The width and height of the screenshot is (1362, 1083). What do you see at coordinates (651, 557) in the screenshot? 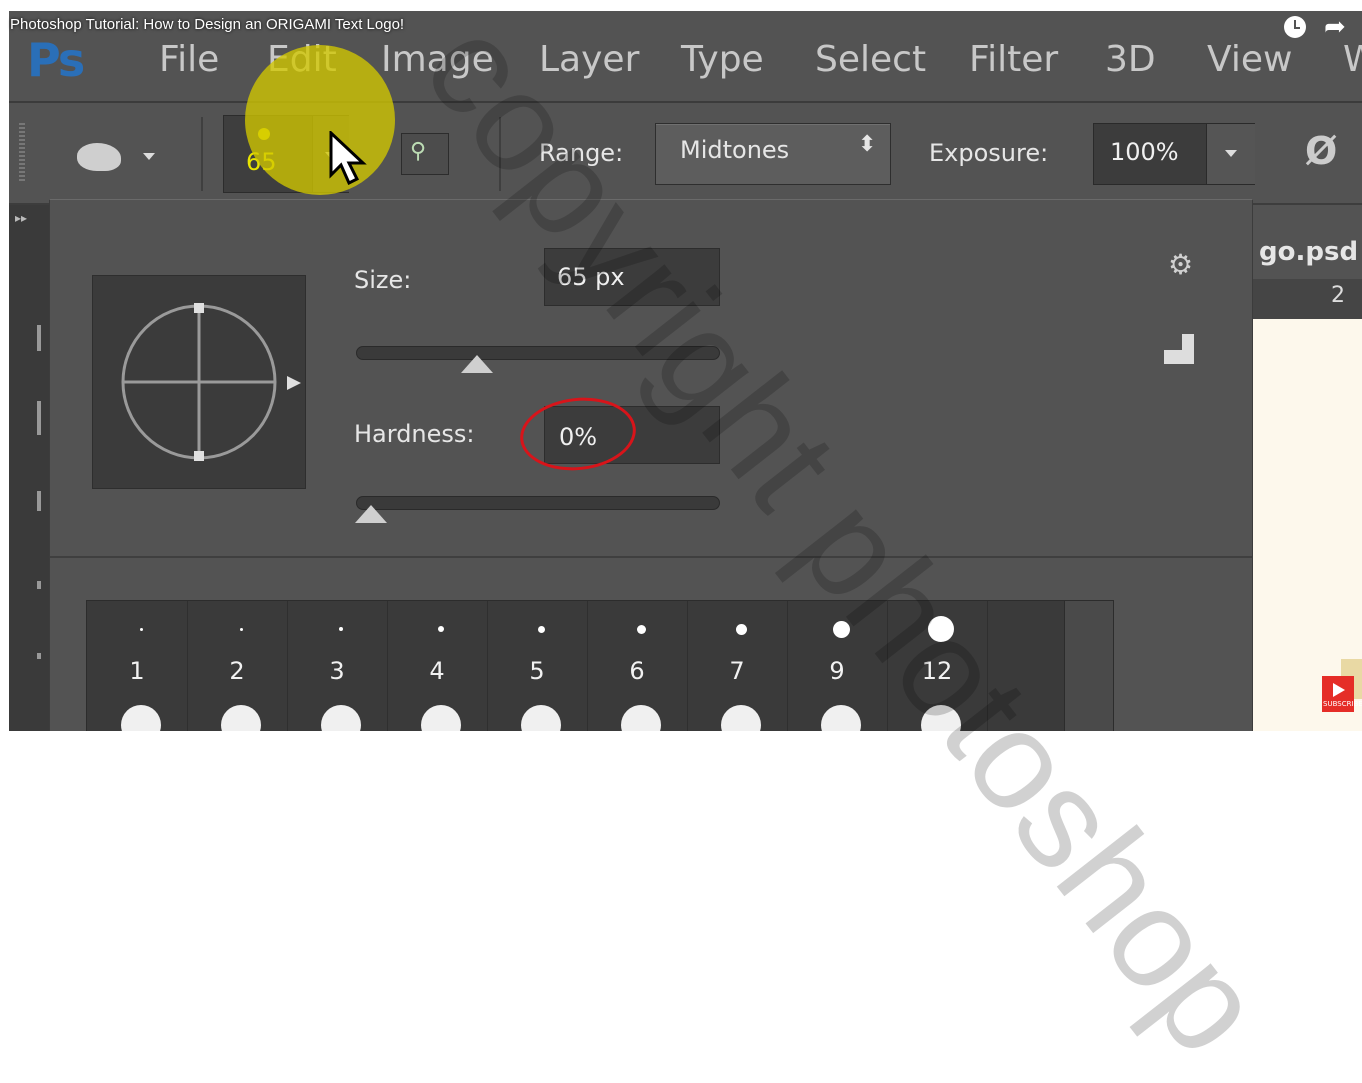
I see `panel-divider` at bounding box center [651, 557].